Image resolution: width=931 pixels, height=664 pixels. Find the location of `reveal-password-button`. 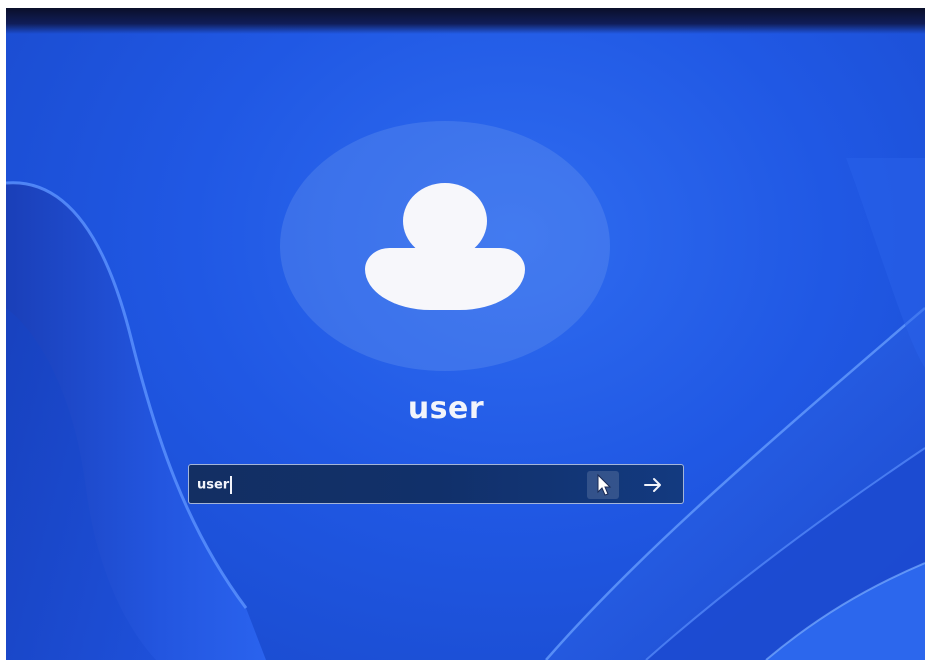

reveal-password-button is located at coordinates (603, 485).